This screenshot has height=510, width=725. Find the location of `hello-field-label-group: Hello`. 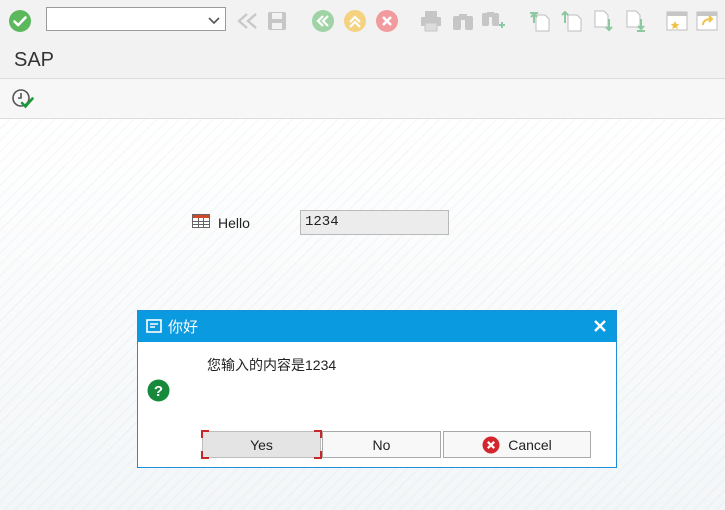

hello-field-label-group: Hello is located at coordinates (221, 222).